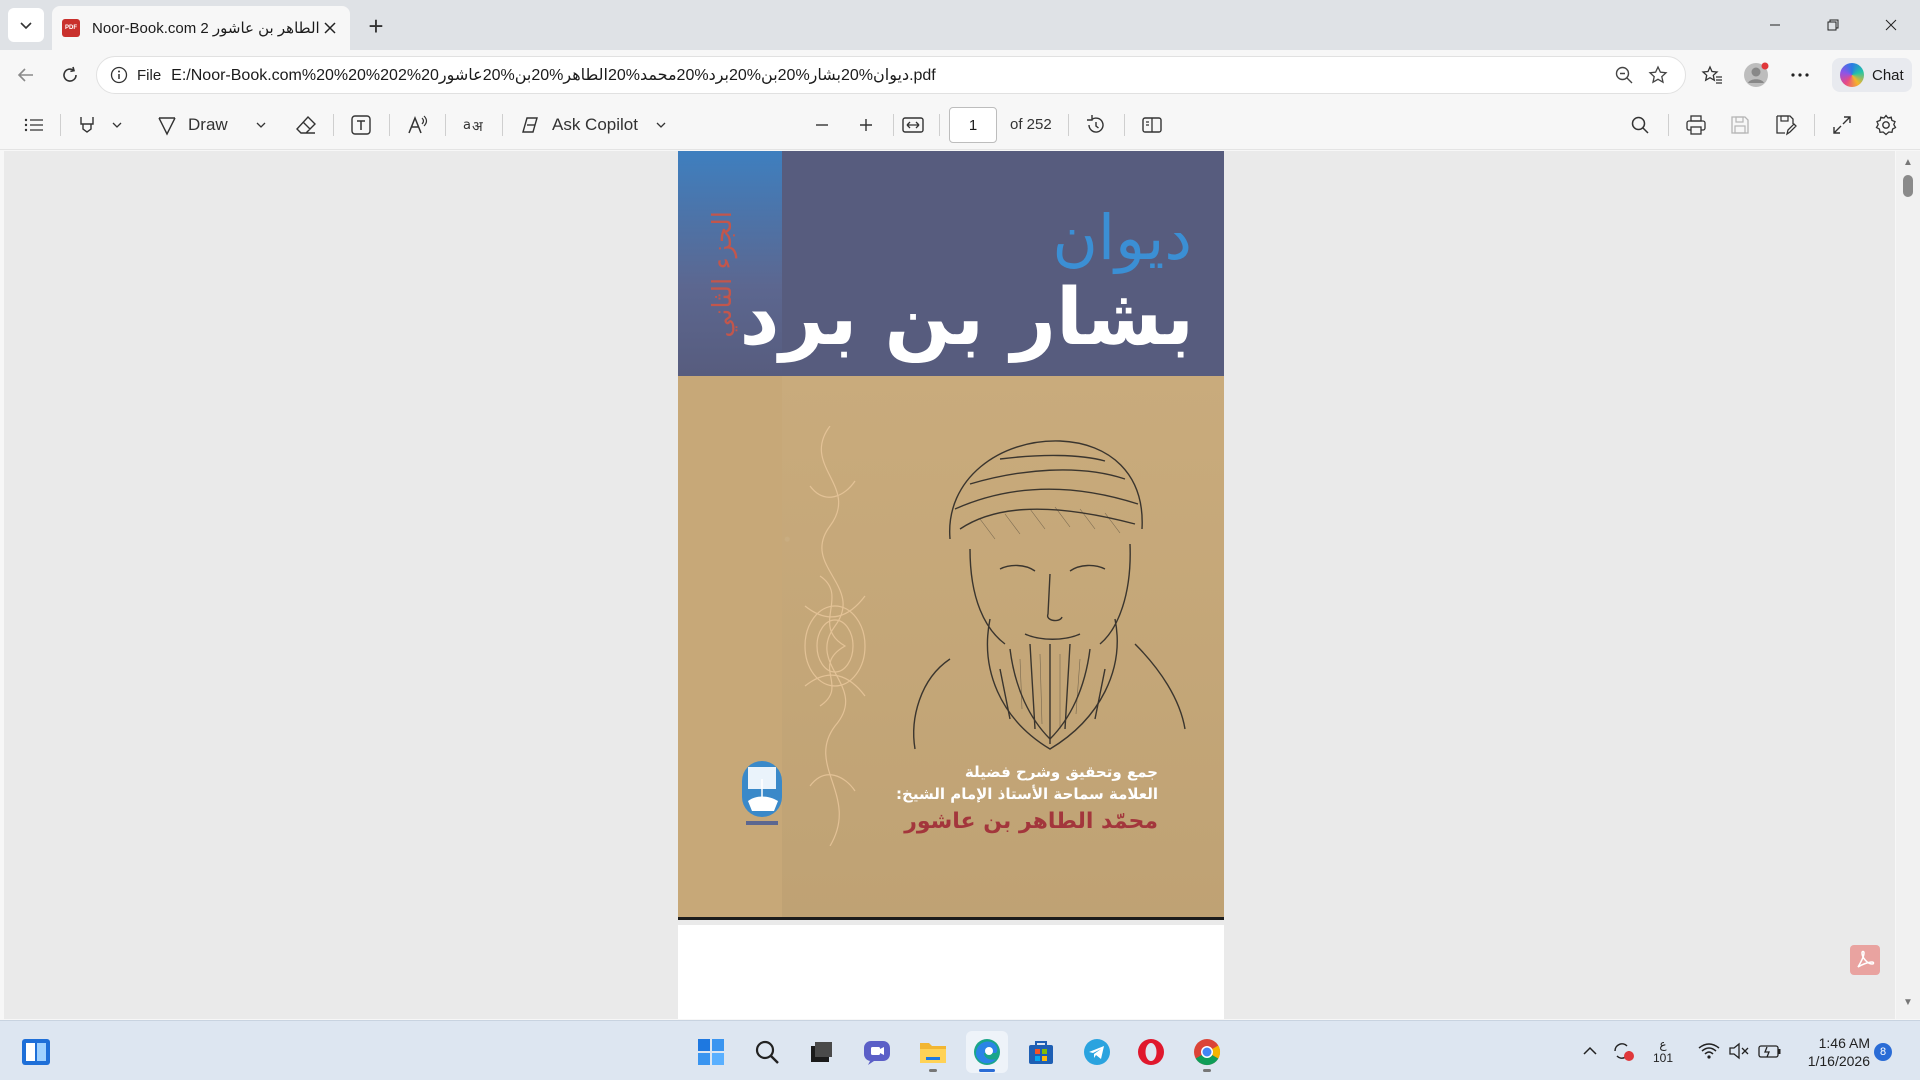 The height and width of the screenshot is (1080, 1920). What do you see at coordinates (960, 1050) in the screenshot?
I see `taskbar: ع 101 1:46 AM 1/16/2026 8` at bounding box center [960, 1050].